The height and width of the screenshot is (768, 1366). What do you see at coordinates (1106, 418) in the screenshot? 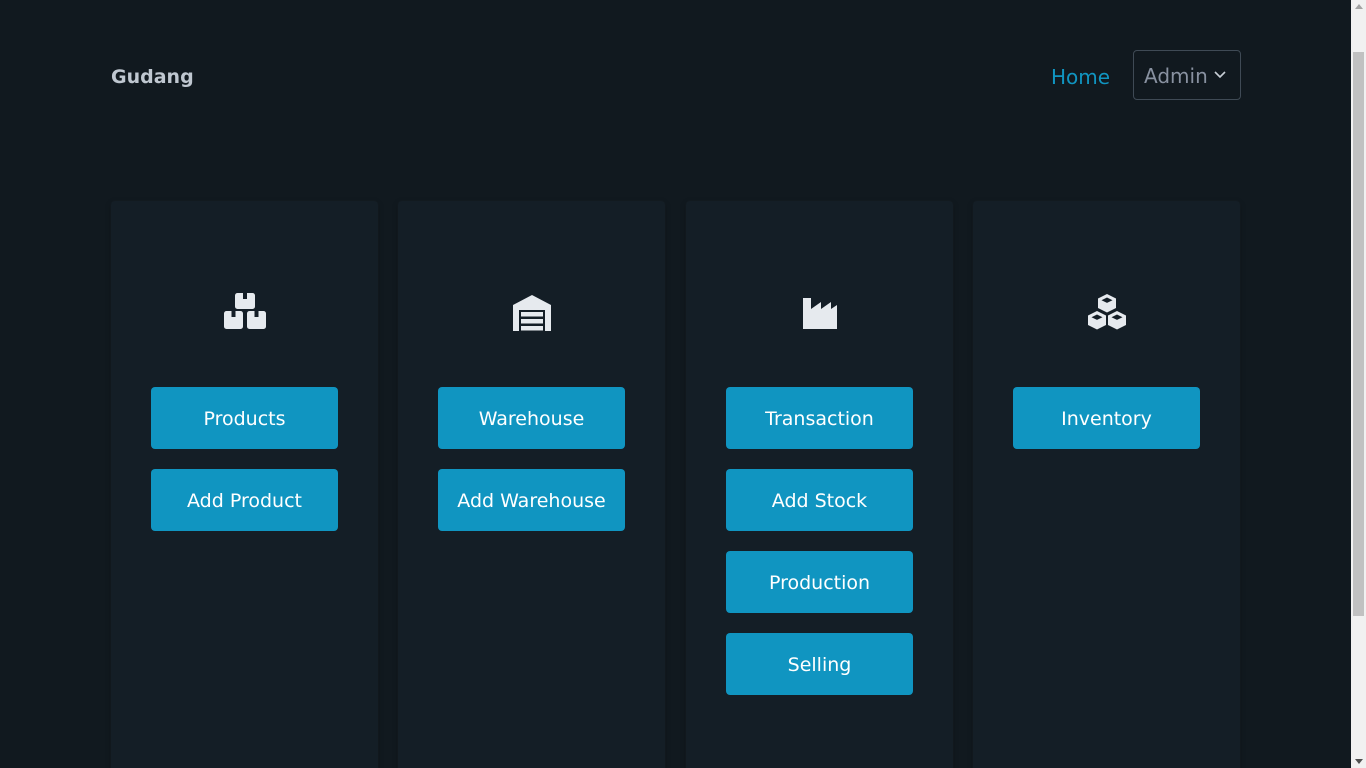
I see `inventory-button: Inventory` at bounding box center [1106, 418].